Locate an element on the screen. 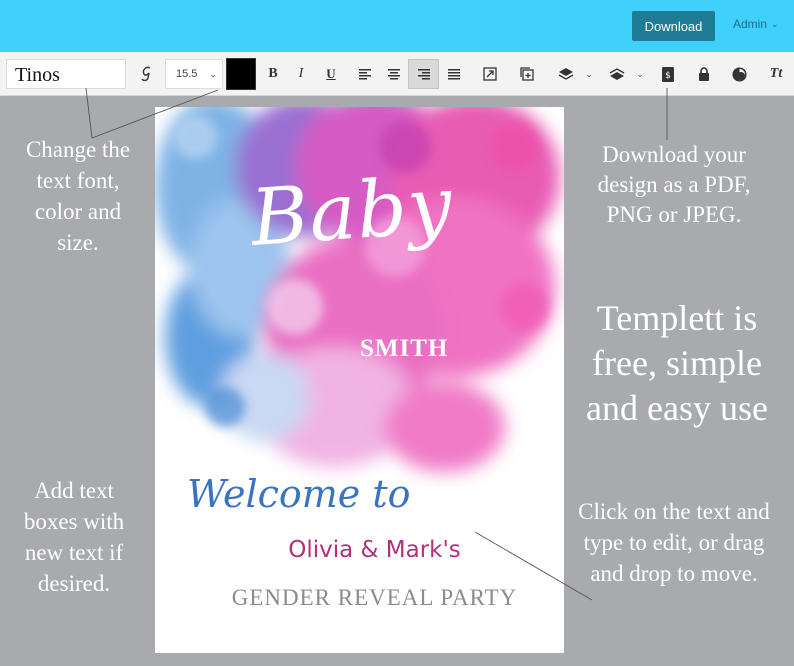  free-annotation: Templett is free, simple and easy use is located at coordinates (677, 363).